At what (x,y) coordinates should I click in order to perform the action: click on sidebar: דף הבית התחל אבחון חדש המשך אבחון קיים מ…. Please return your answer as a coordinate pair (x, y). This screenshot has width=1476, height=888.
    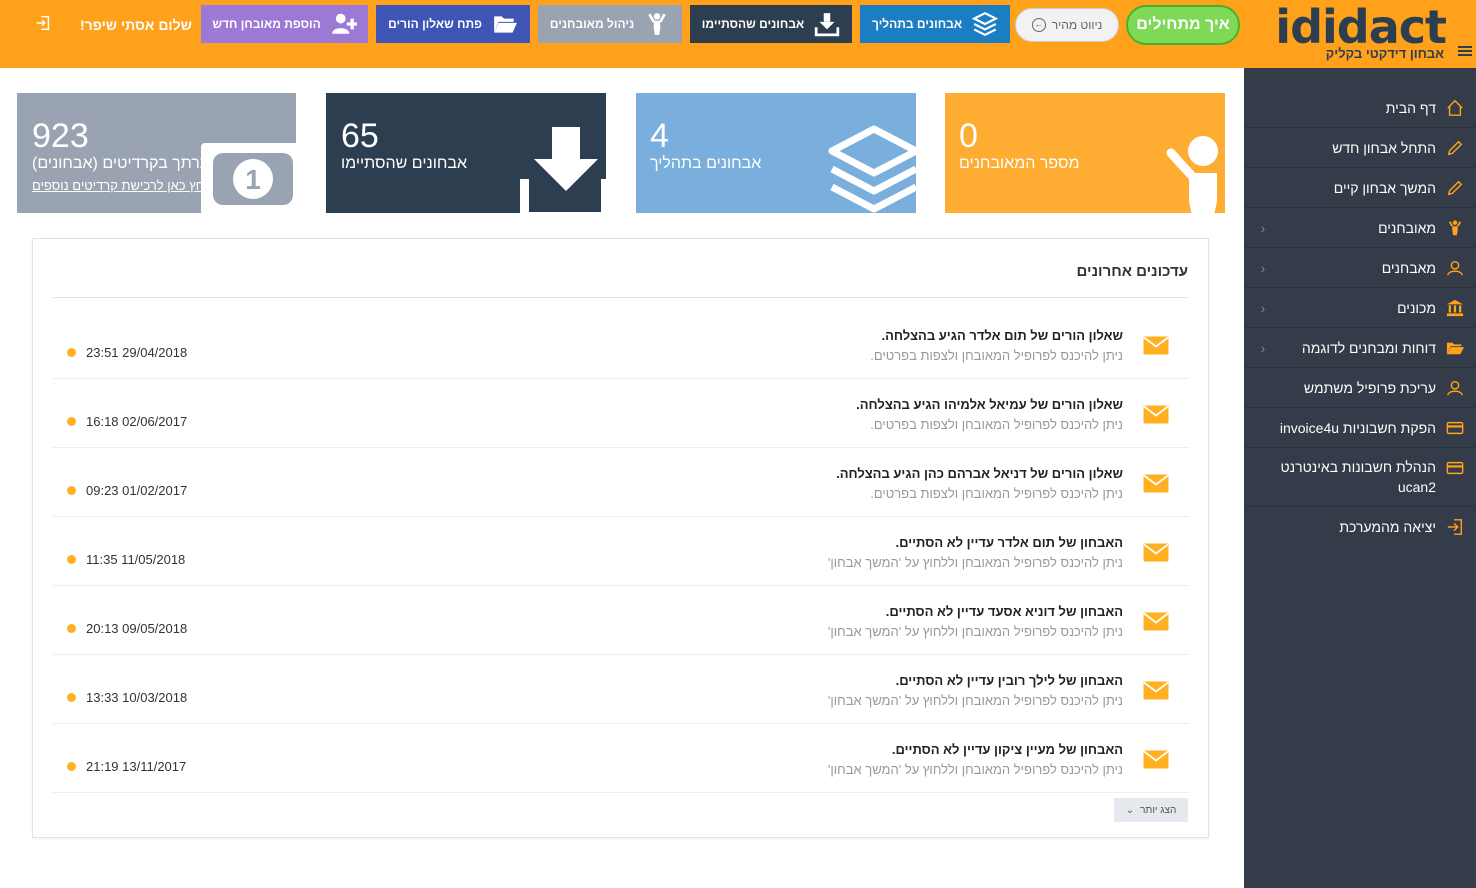
    Looking at the image, I should click on (1360, 478).